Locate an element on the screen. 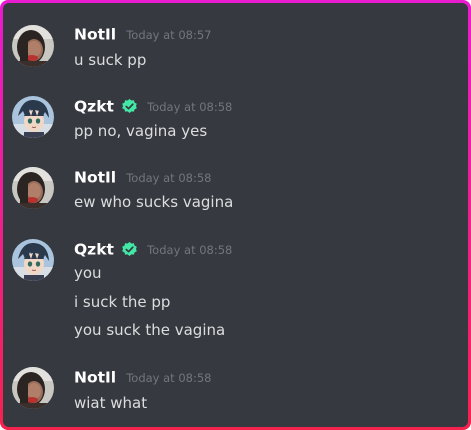 This screenshot has width=471, height=430. message-header: NotIl Today at 08:57 is located at coordinates (143, 35).